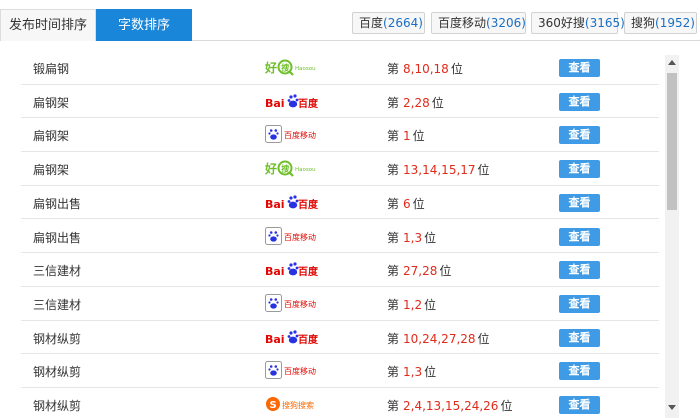 The height and width of the screenshot is (418, 700). What do you see at coordinates (48, 25) in the screenshot?
I see `tab-sort-by-publish-time: 发布时间排序` at bounding box center [48, 25].